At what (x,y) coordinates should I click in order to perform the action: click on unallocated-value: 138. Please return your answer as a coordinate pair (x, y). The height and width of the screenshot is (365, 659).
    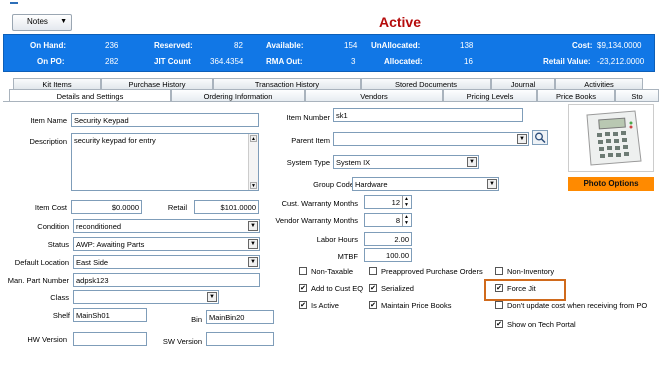
    Looking at the image, I should click on (467, 45).